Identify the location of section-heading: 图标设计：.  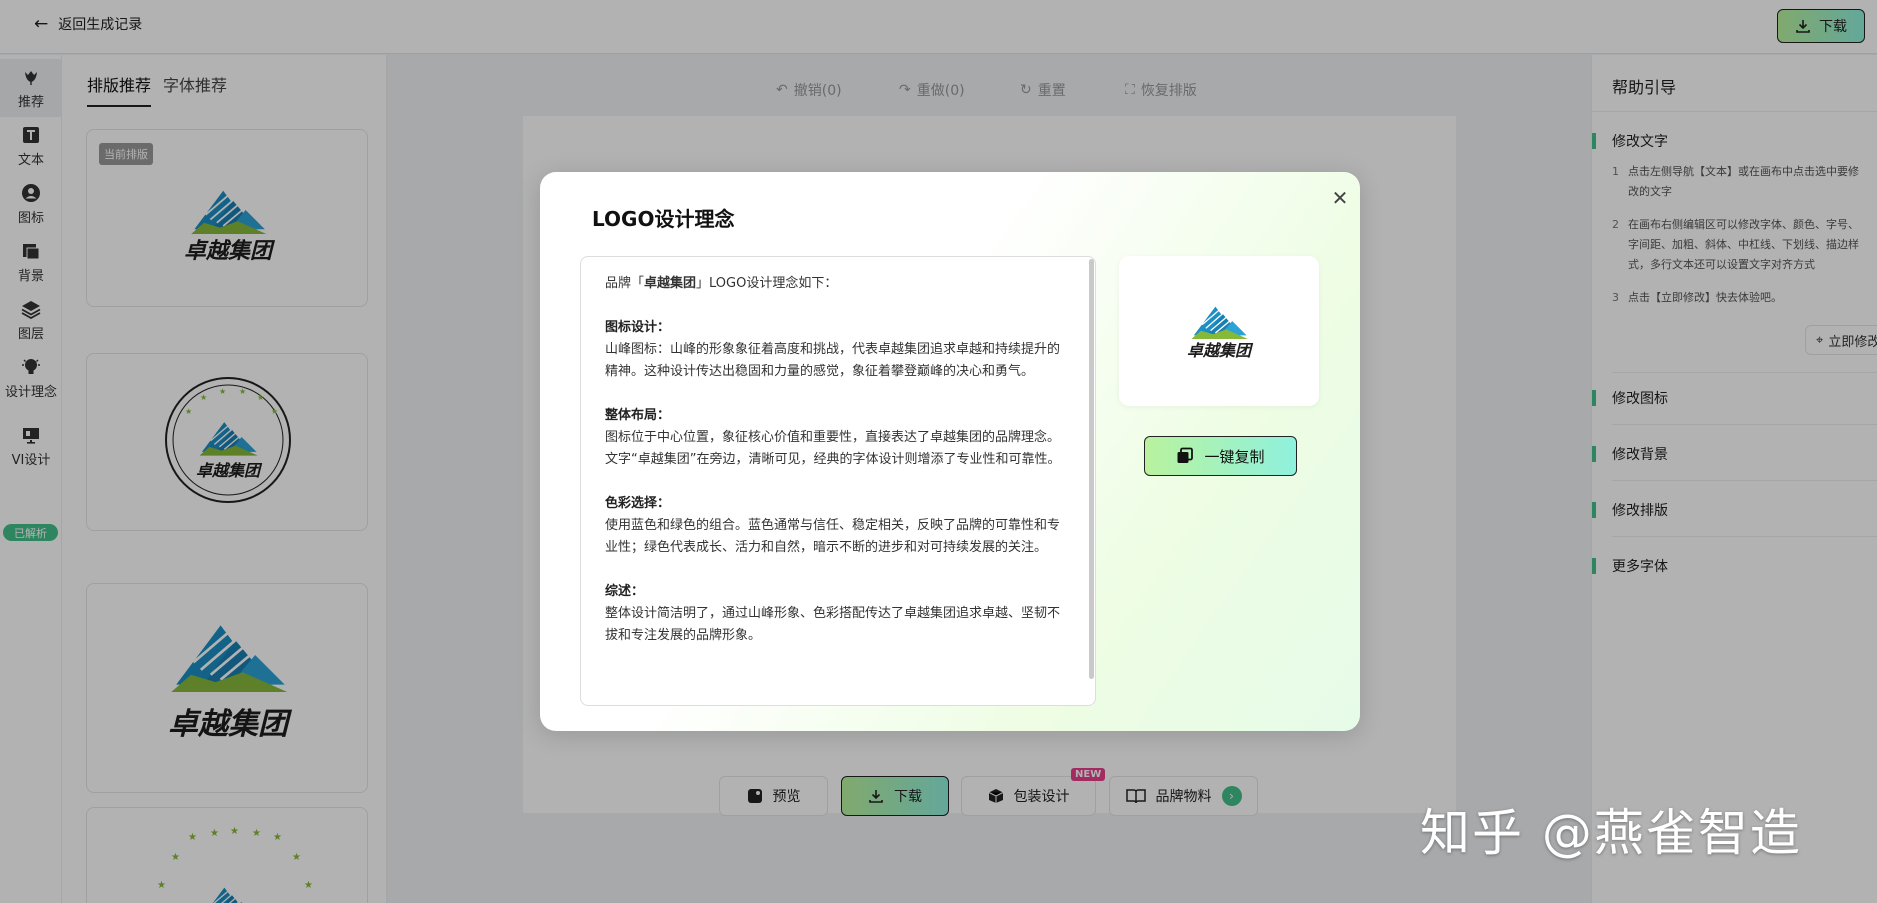
(638, 327).